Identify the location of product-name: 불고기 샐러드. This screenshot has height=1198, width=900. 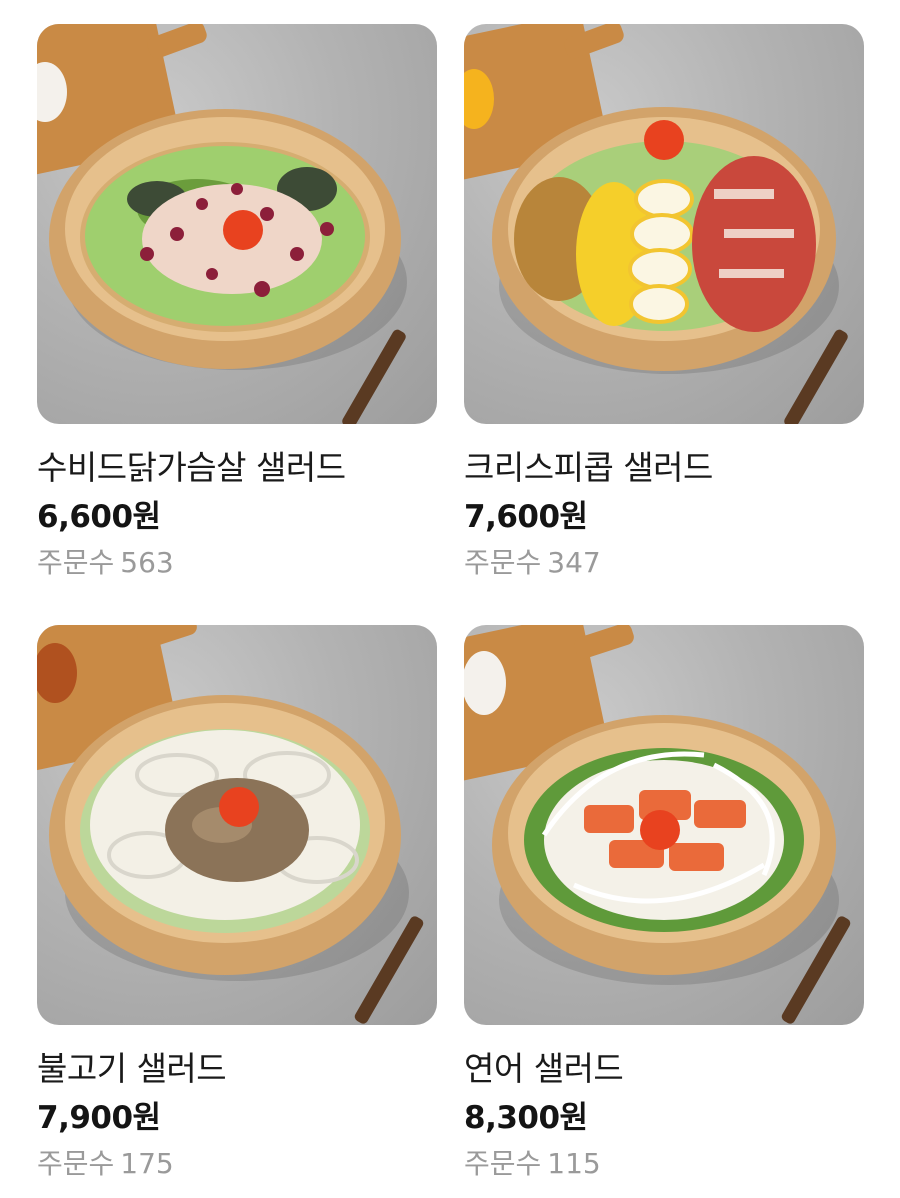
(132, 1068).